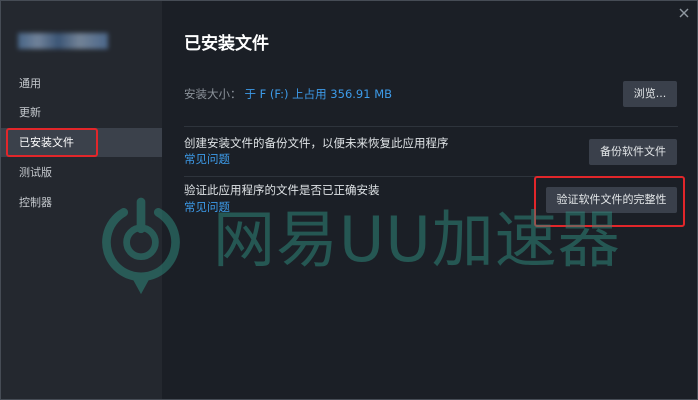 The height and width of the screenshot is (400, 698). I want to click on install-size-row: 安装大小：于 F (F:) 上占用 356.91 MB, so click(288, 94).